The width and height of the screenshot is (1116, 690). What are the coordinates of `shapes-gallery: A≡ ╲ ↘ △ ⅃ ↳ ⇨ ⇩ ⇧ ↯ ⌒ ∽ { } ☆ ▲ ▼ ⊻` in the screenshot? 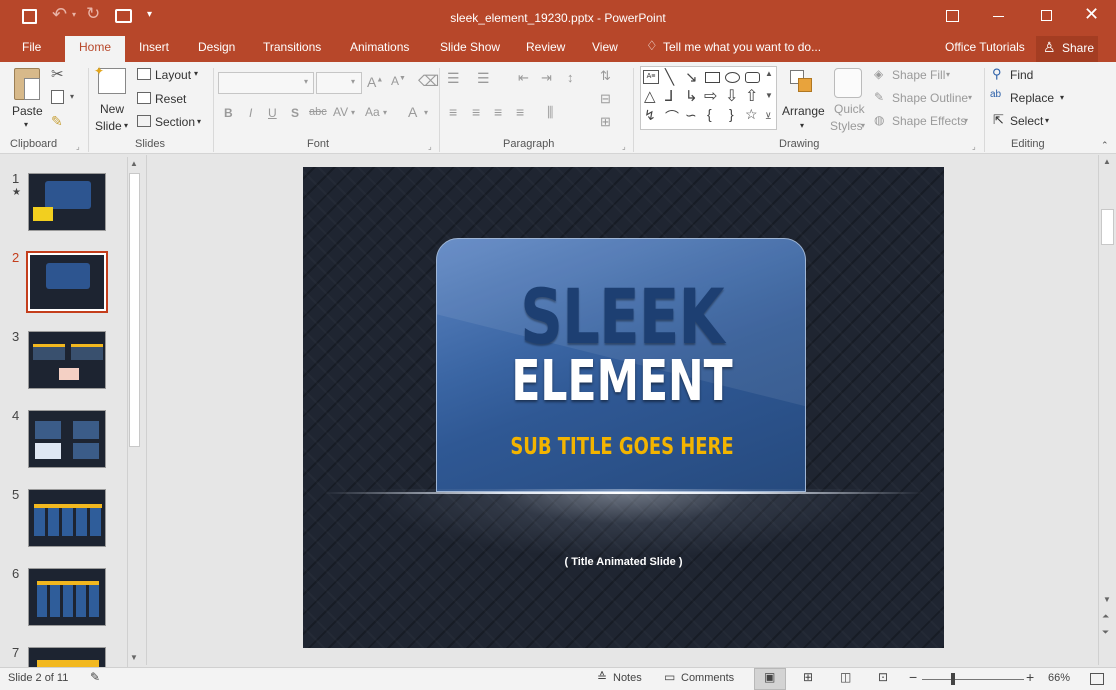 It's located at (708, 98).